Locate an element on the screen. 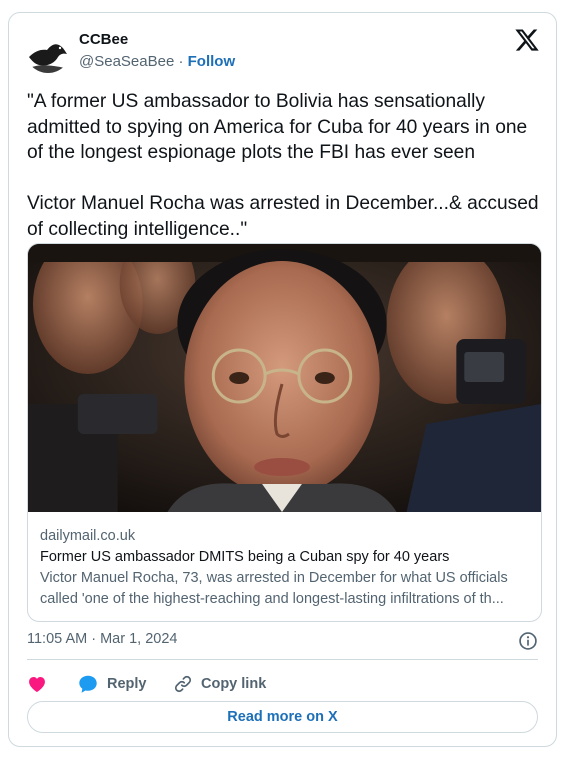  info-icon is located at coordinates (528, 641).